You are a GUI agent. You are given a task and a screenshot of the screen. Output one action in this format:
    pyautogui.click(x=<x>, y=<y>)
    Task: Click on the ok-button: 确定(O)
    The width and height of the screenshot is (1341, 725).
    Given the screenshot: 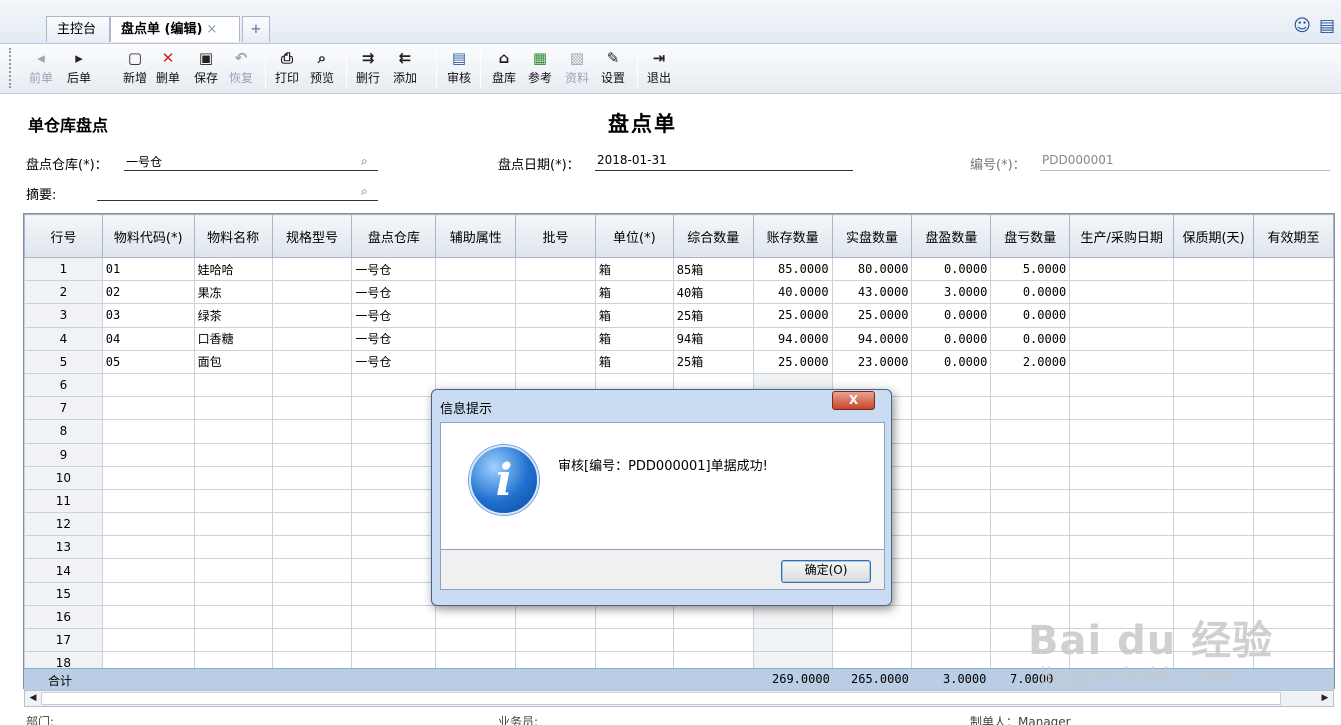 What is the action you would take?
    pyautogui.click(x=826, y=571)
    